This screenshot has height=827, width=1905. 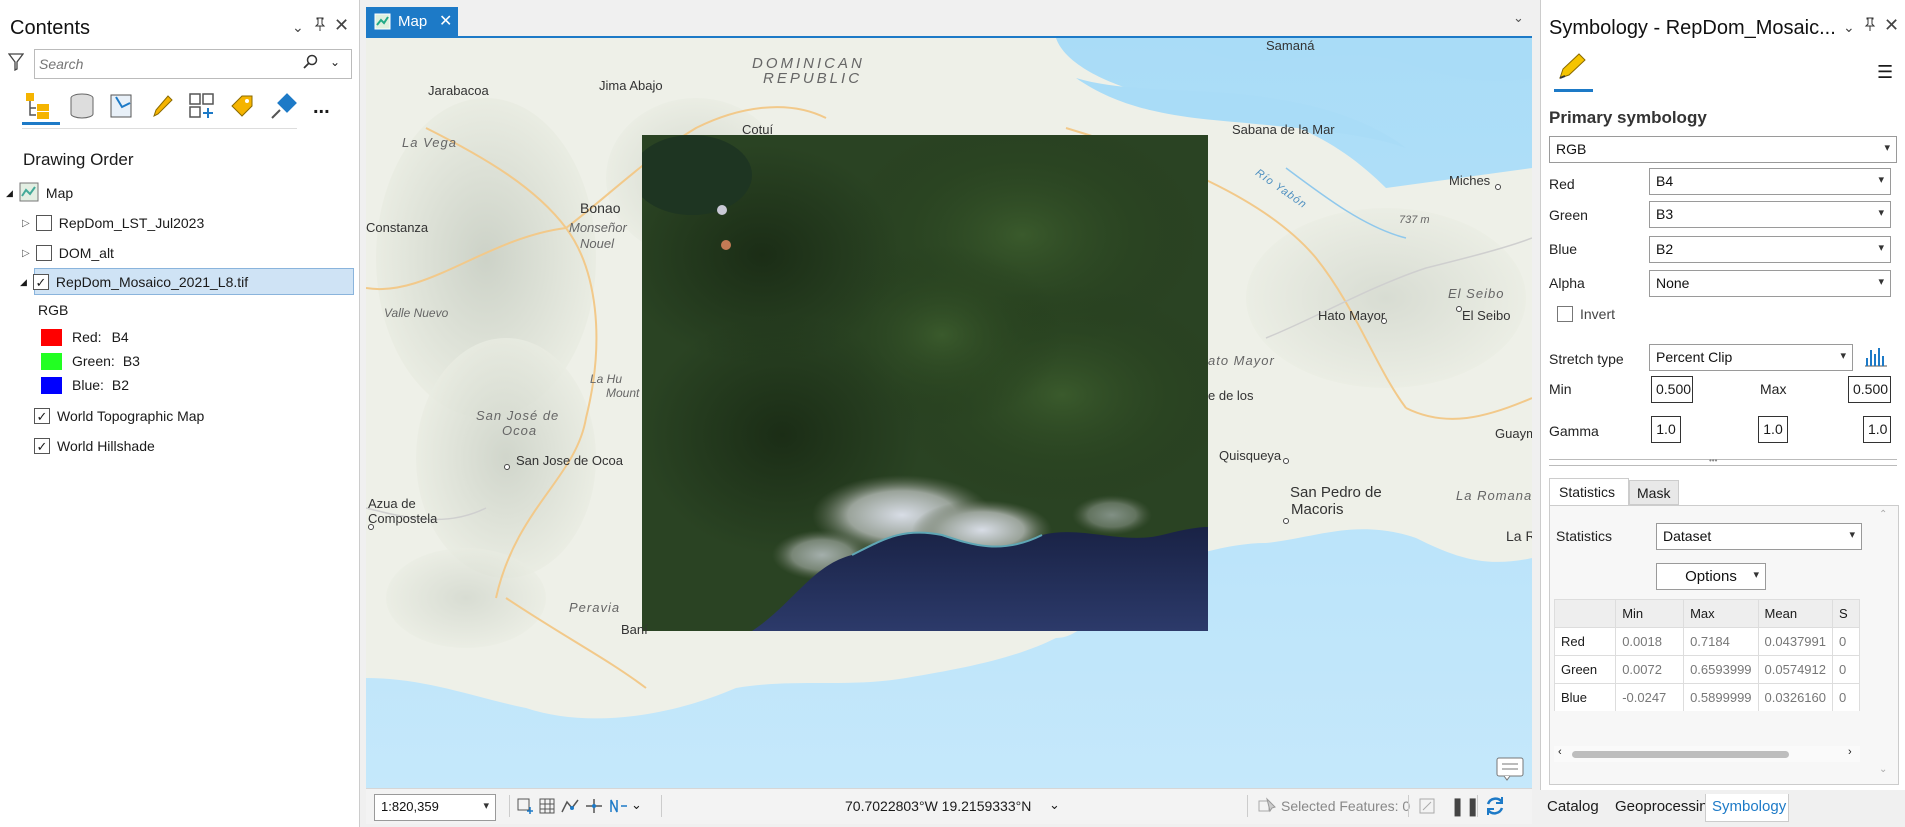 I want to click on horizontal-scrollbar: ‹ ›, so click(x=1707, y=754).